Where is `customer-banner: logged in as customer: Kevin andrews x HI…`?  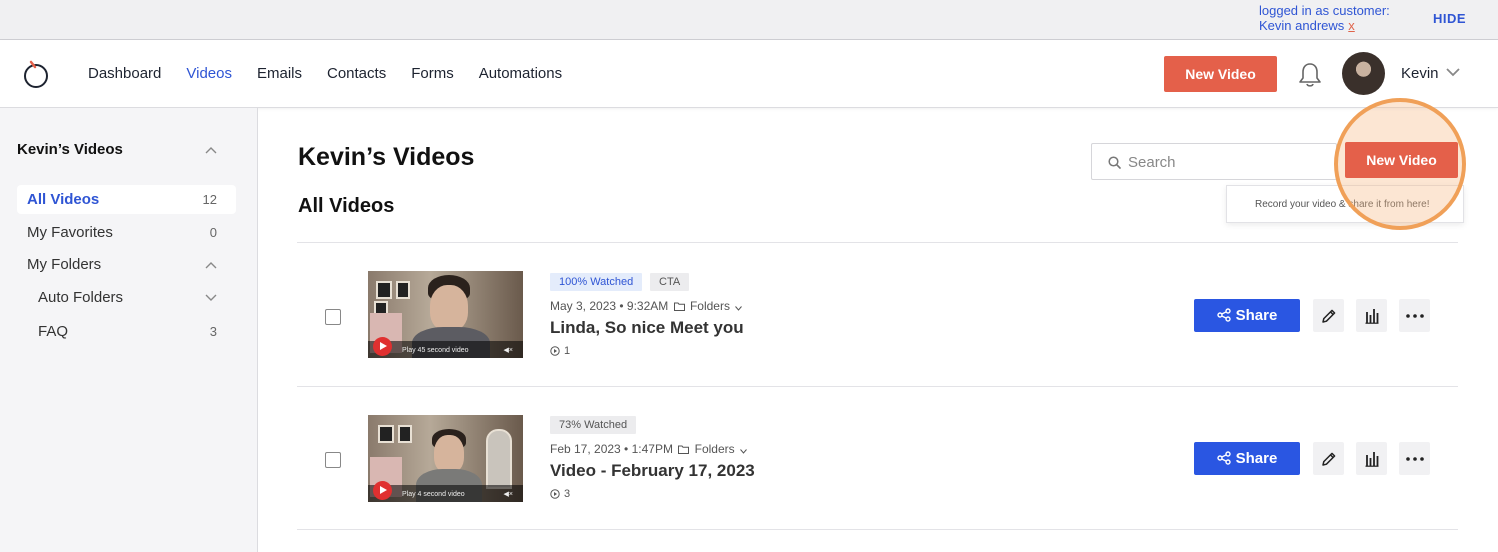
customer-banner: logged in as customer: Kevin andrews x HI… is located at coordinates (749, 20).